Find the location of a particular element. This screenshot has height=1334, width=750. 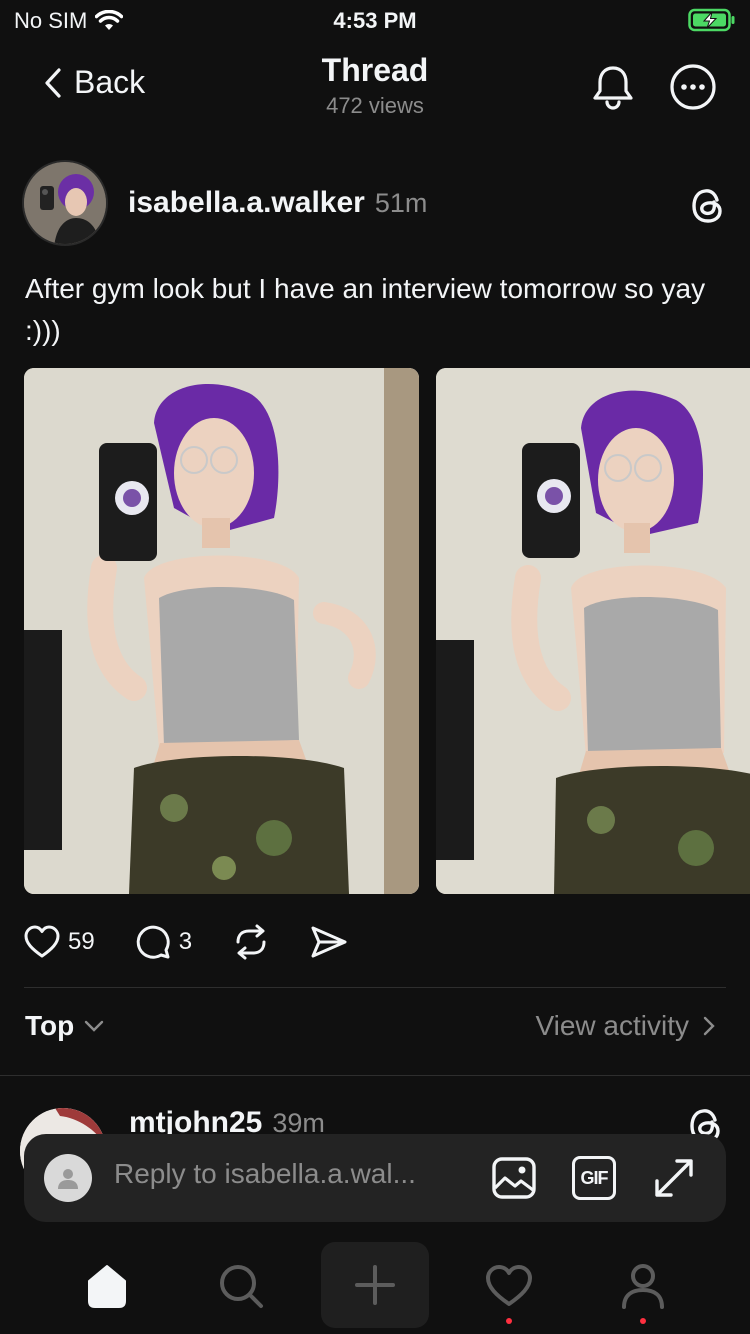

sort-label: Top is located at coordinates (50, 1025).